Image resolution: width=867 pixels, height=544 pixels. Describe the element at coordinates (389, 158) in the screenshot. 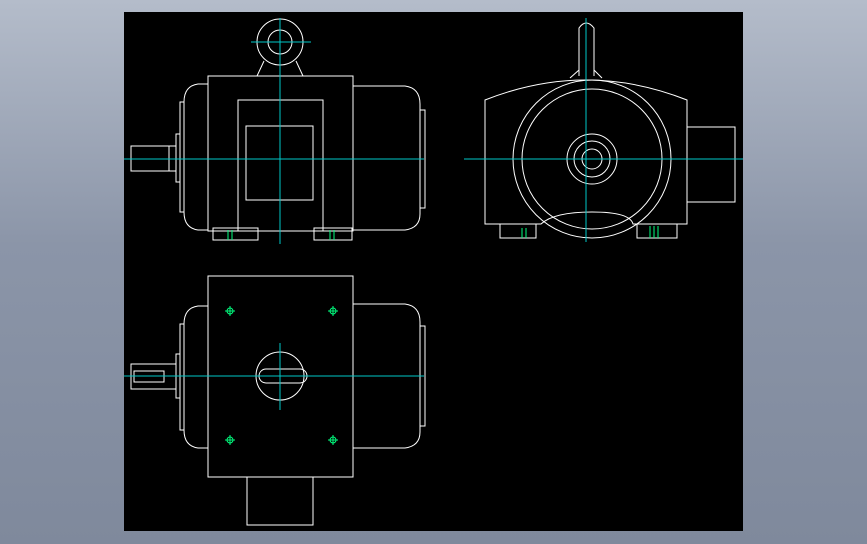

I see `motor-body-right` at that location.